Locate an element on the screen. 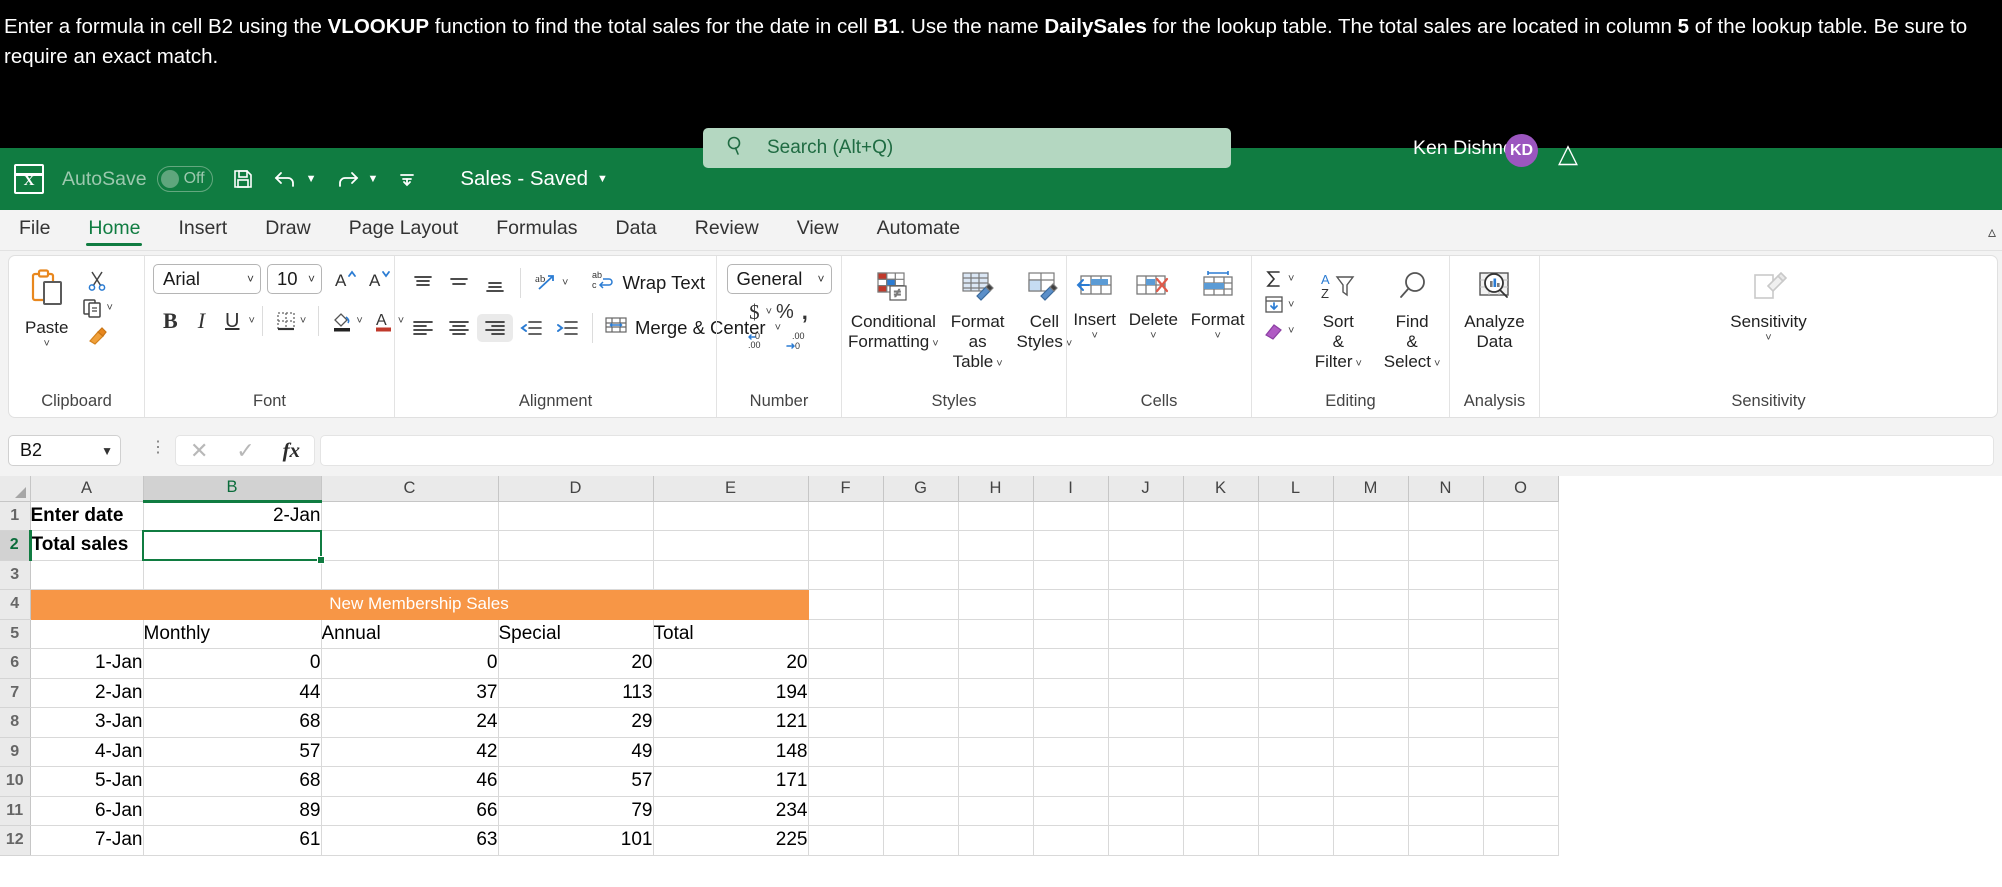 This screenshot has height=887, width=2002. cell-H6 is located at coordinates (996, 663).